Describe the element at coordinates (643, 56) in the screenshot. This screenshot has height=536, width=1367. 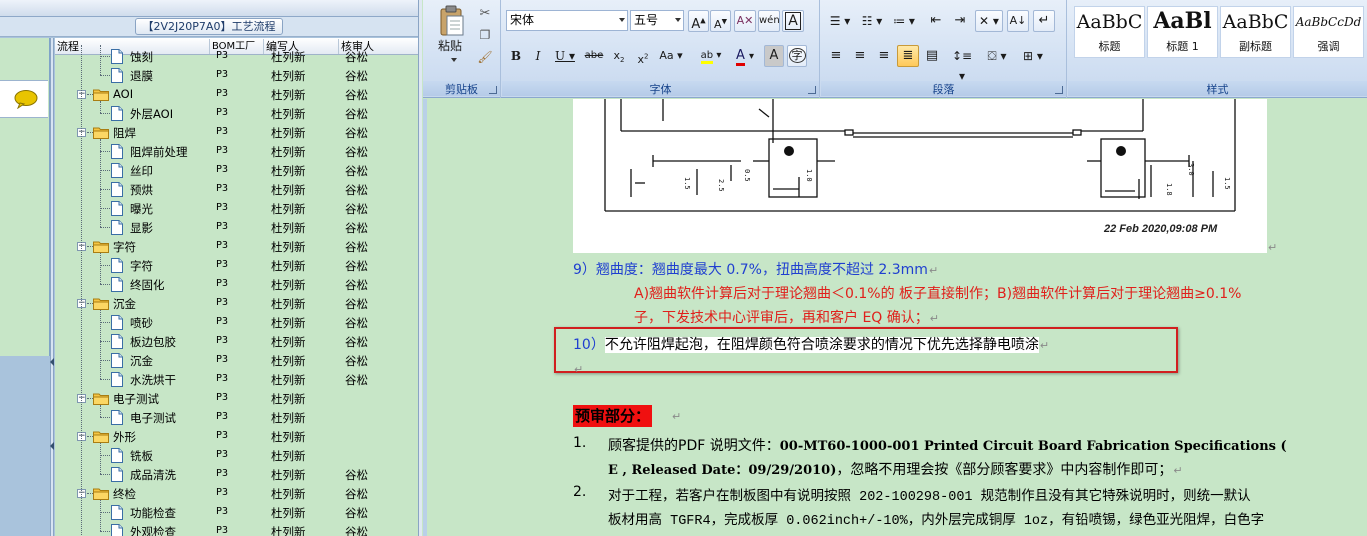
I see `superscript-button: x2` at that location.